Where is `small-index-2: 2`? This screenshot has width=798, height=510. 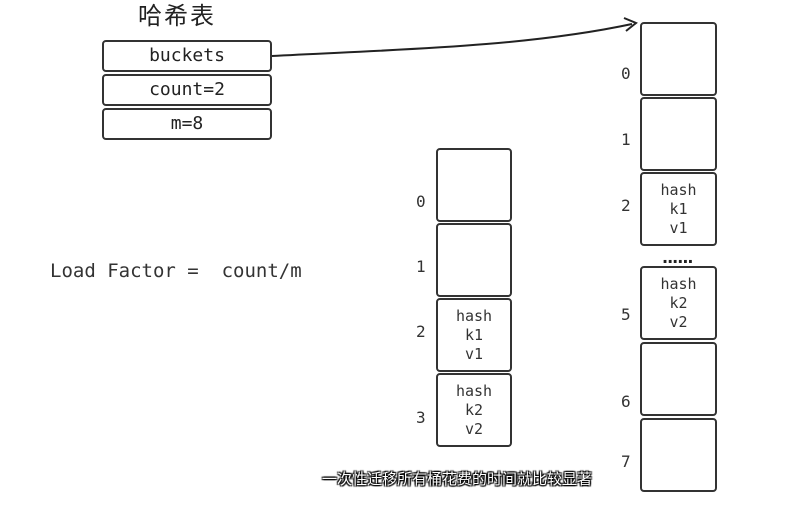 small-index-2: 2 is located at coordinates (421, 331).